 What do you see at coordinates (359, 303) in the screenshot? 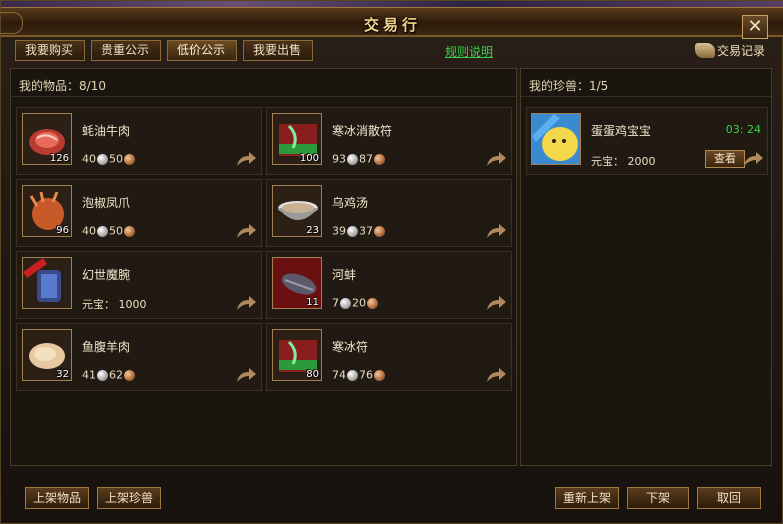
I see `copper-amount: 20` at bounding box center [359, 303].